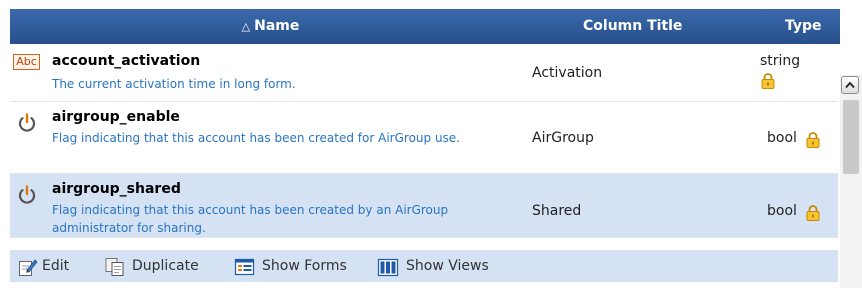 The height and width of the screenshot is (288, 862). Describe the element at coordinates (632, 26) in the screenshot. I see `column-header-column-title: Column Title` at that location.